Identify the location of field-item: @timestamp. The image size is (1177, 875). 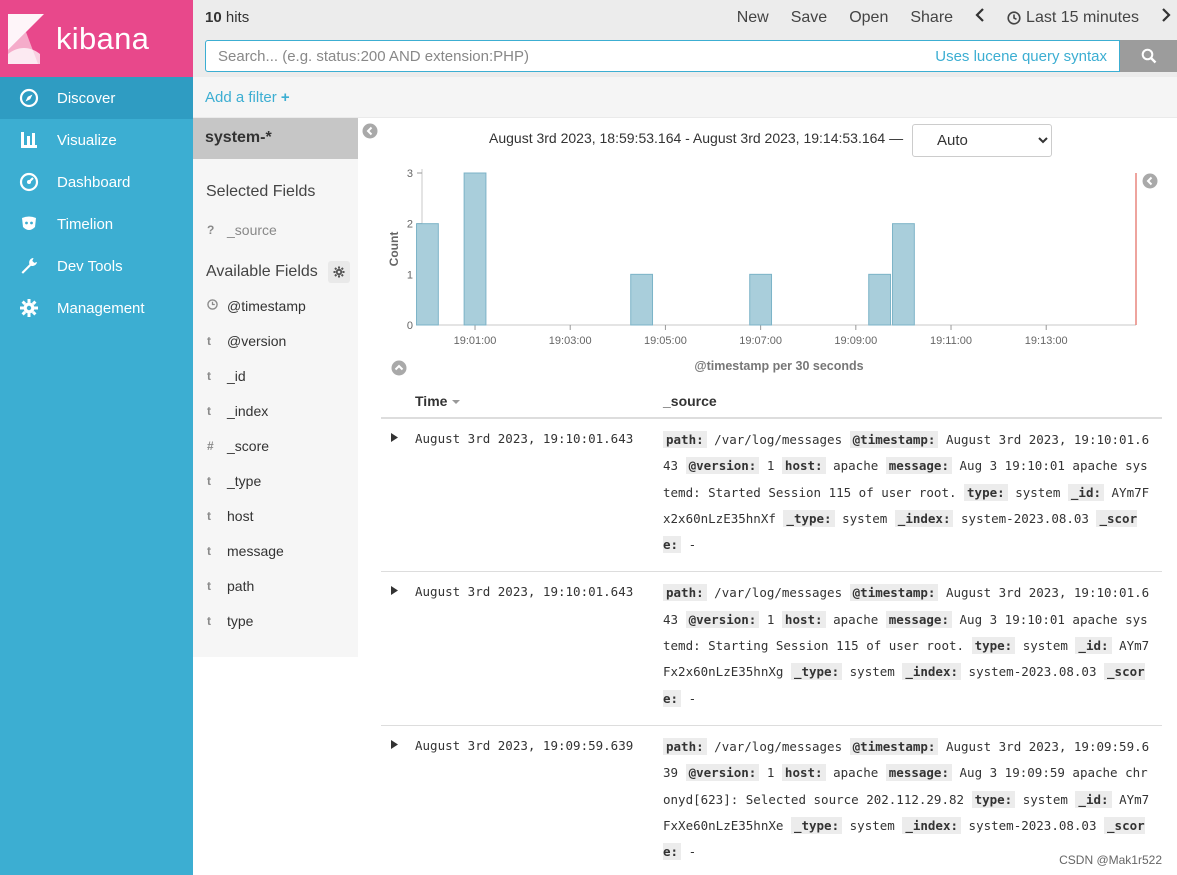
(275, 305).